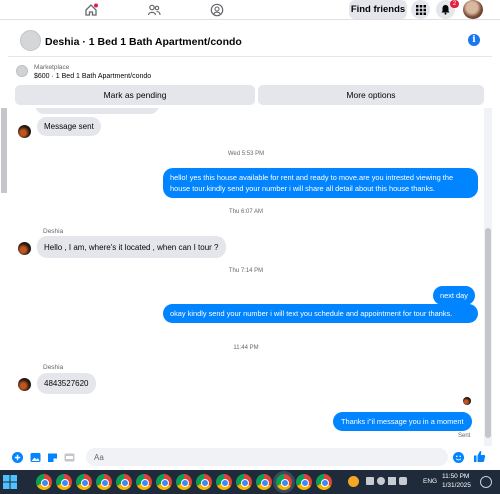  What do you see at coordinates (66, 383) in the screenshot?
I see `message-bubble-incoming: 4843527620` at bounding box center [66, 383].